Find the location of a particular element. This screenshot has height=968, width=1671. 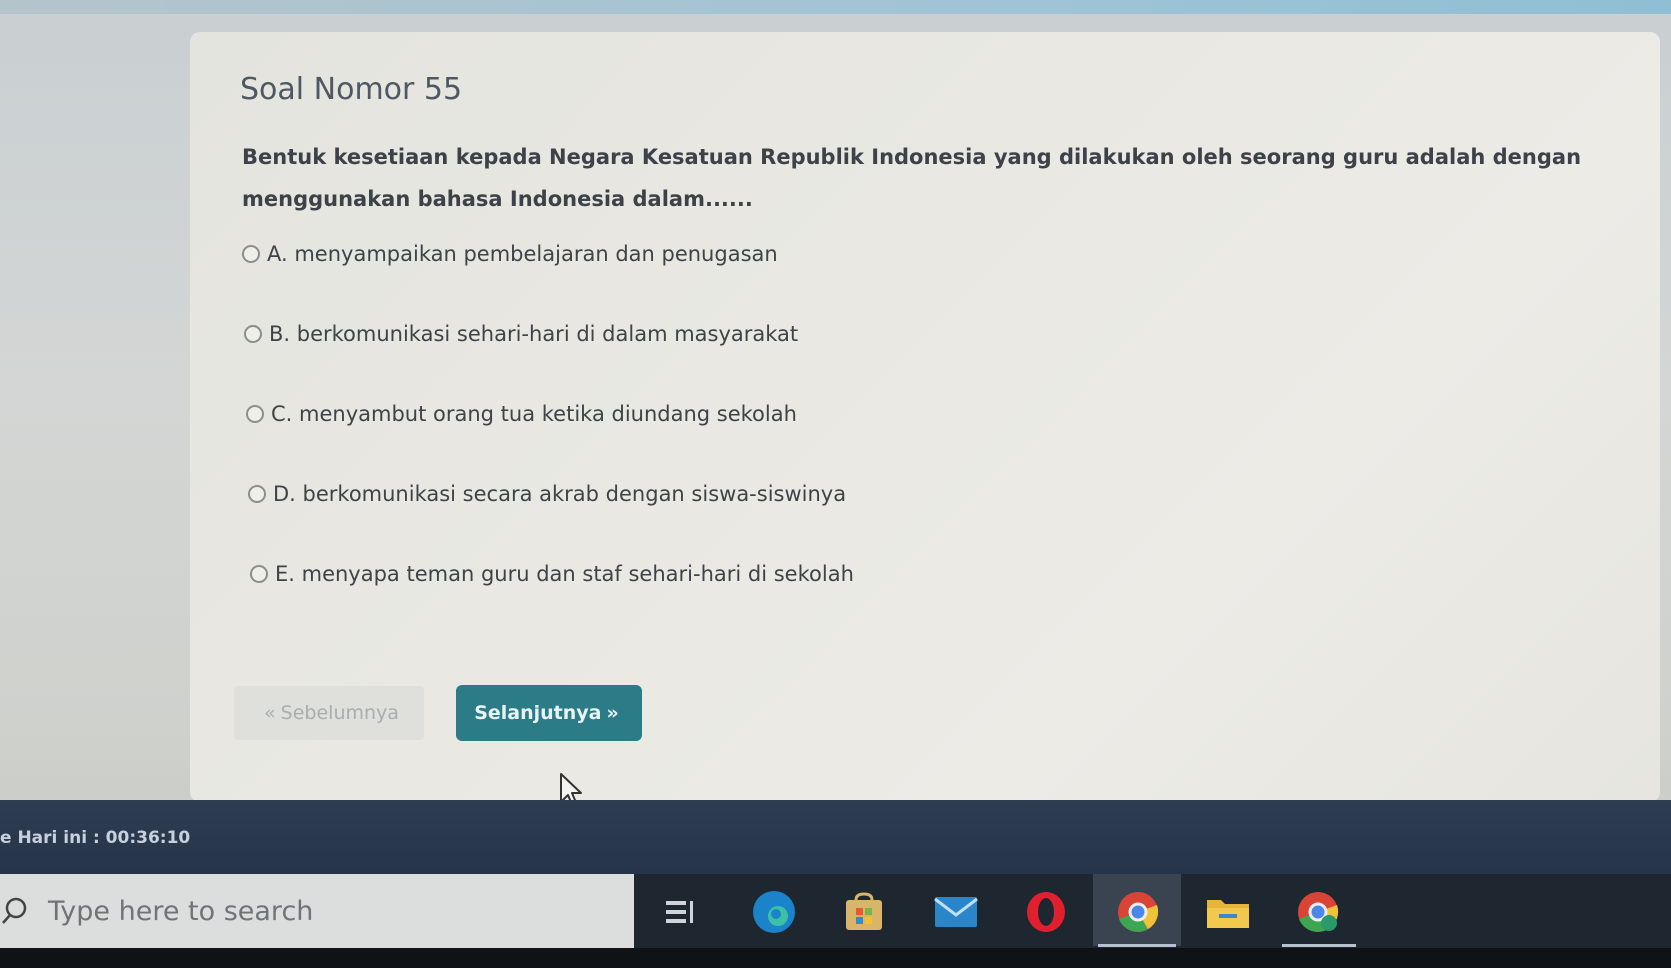

previous-label: Sebelumnya is located at coordinates (339, 713).